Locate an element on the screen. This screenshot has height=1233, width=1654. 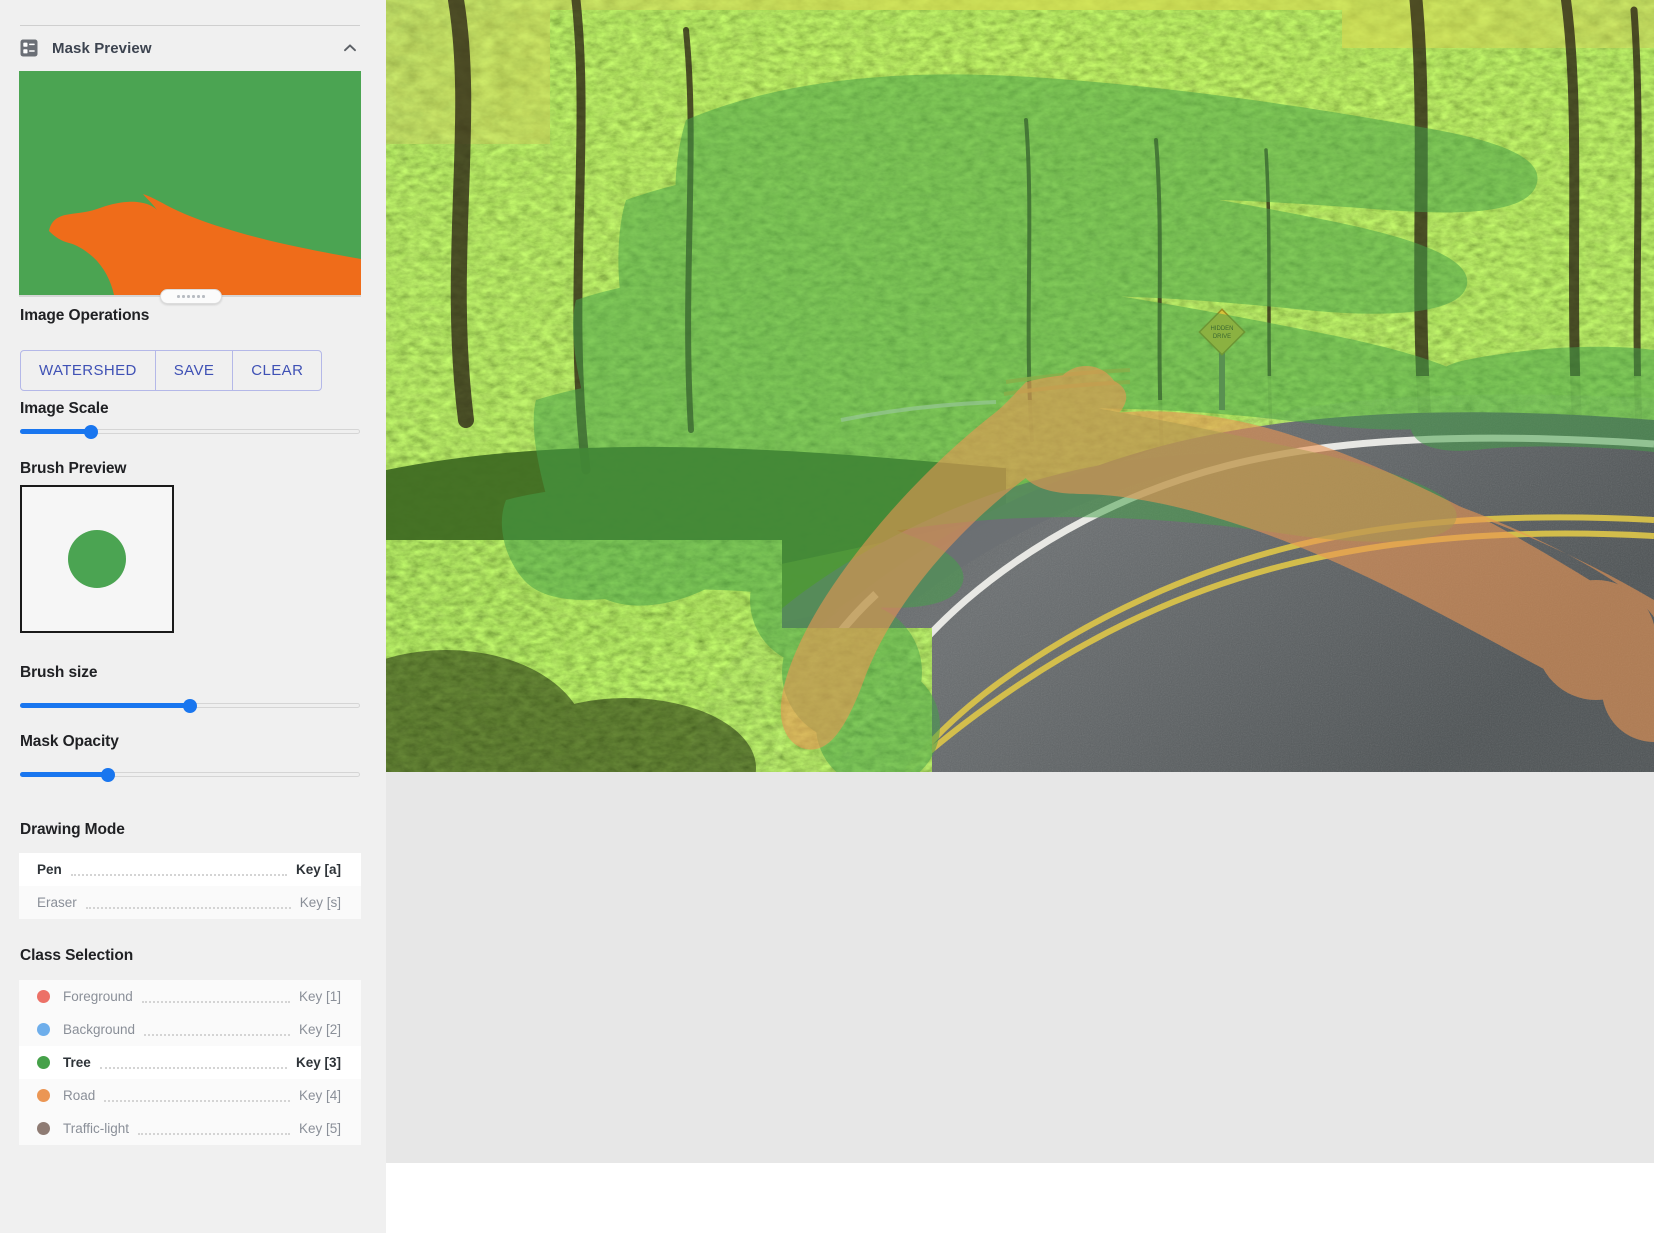
drawing-mode-item-eraser: Eraser Key [s] is located at coordinates (190, 902).